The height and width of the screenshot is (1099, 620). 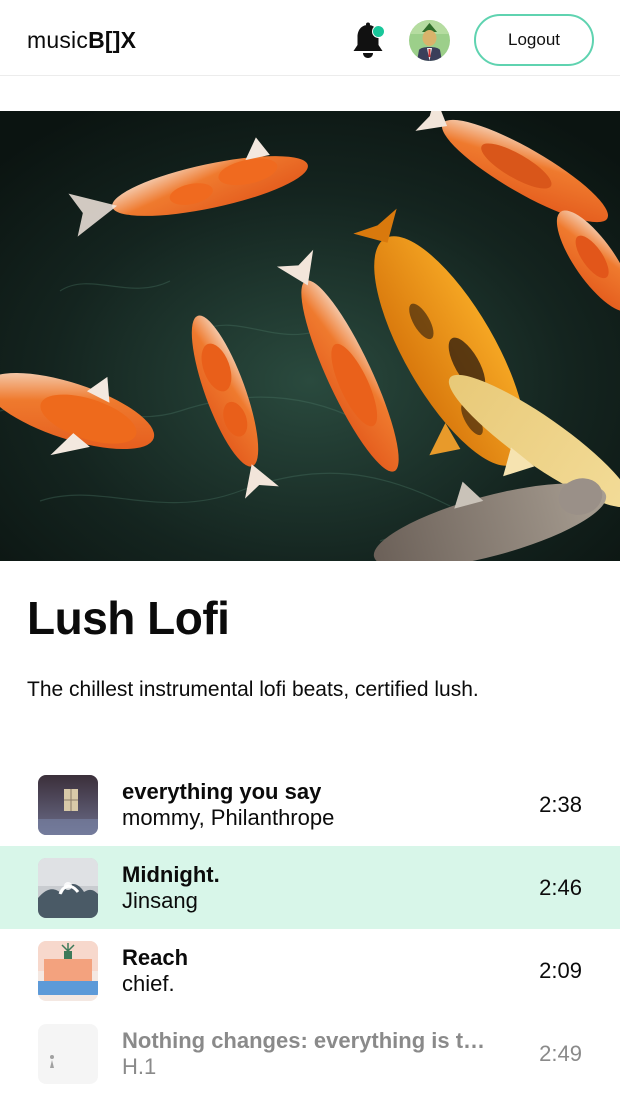 What do you see at coordinates (128, 618) in the screenshot?
I see `playlist-title: Lush Lofi` at bounding box center [128, 618].